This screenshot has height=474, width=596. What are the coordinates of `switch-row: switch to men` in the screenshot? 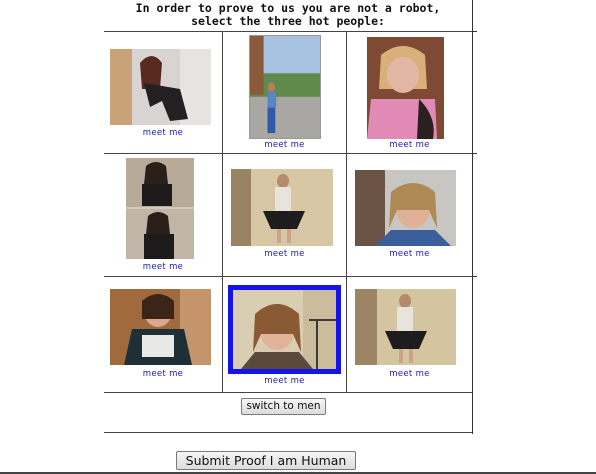 It's located at (288, 413).